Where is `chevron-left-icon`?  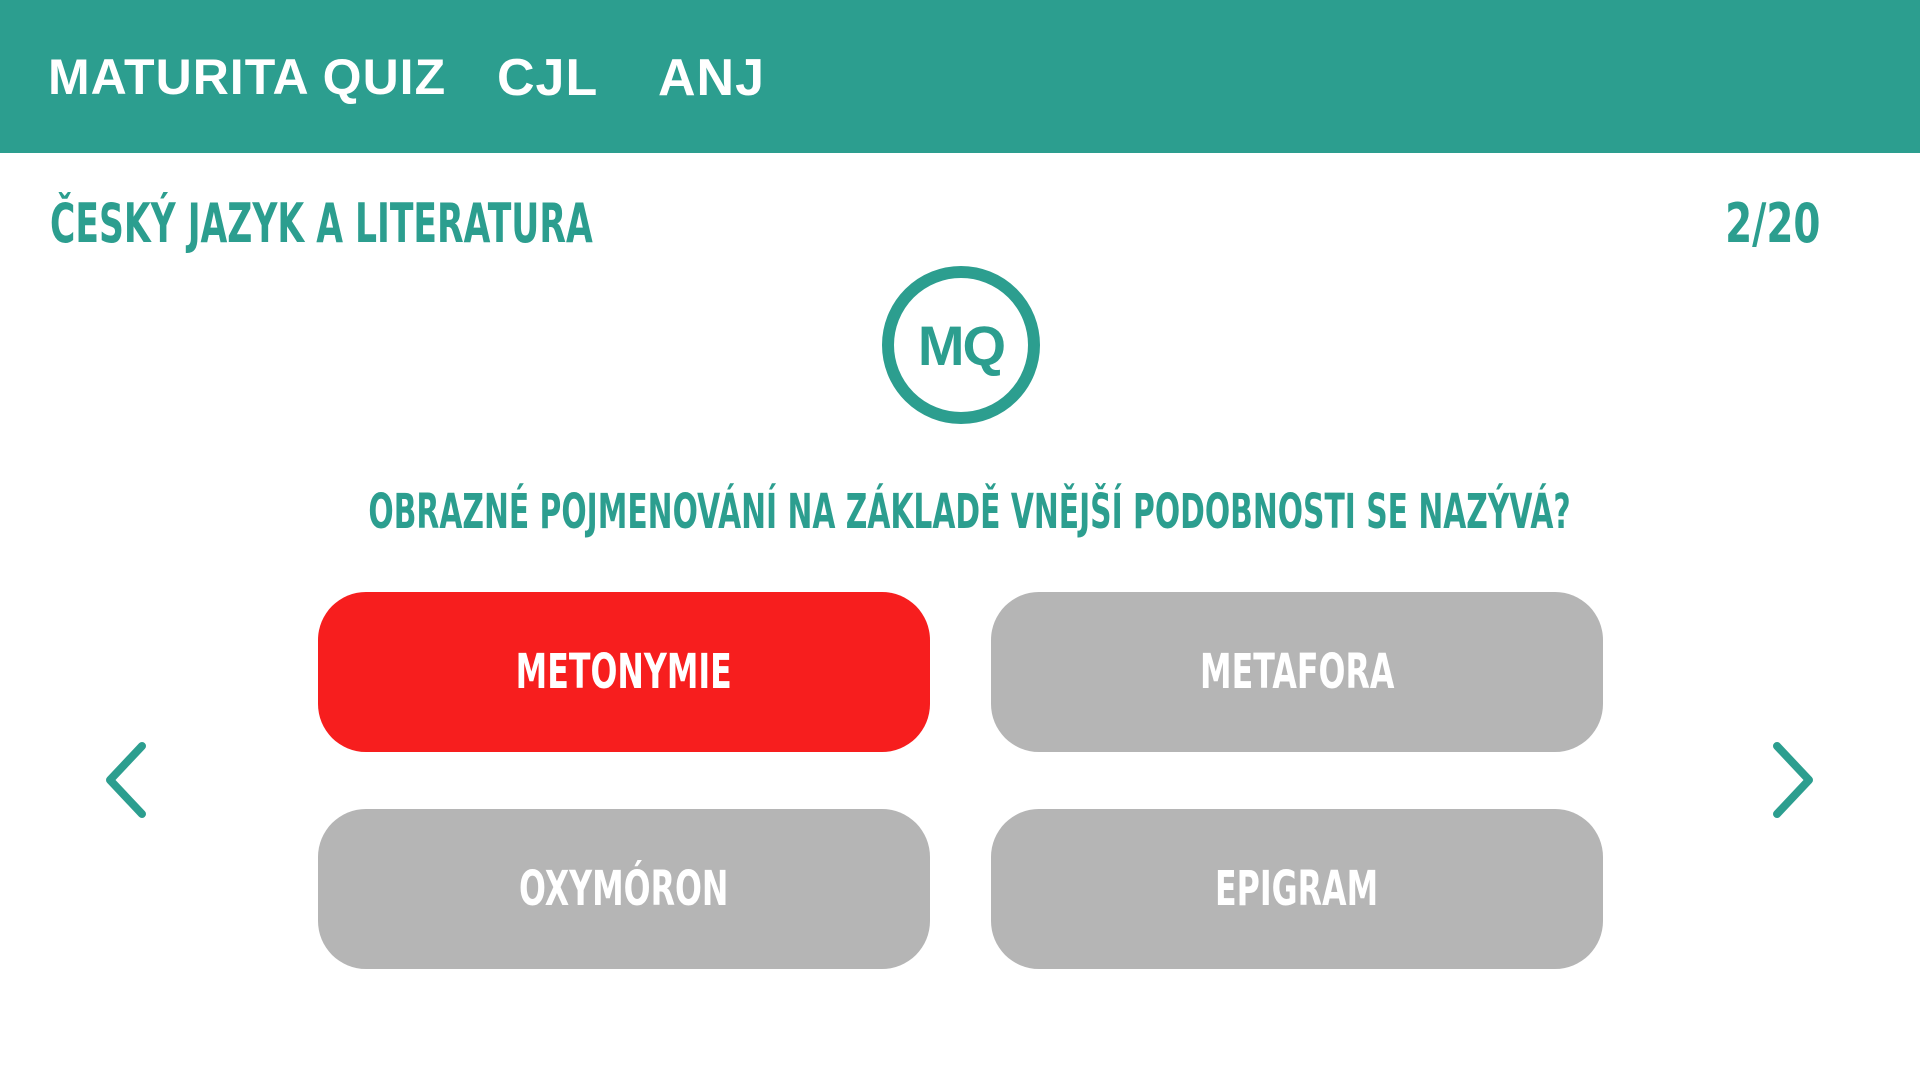 chevron-left-icon is located at coordinates (126, 780).